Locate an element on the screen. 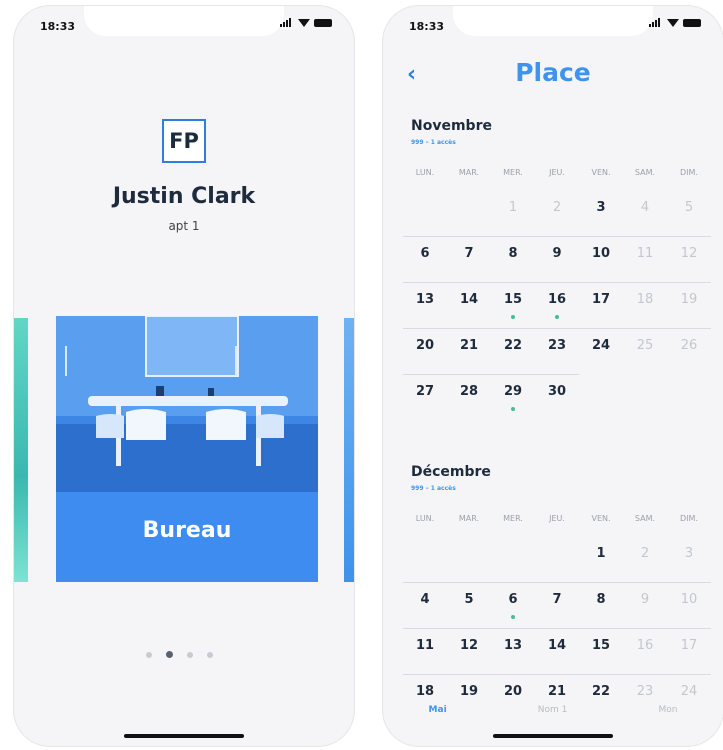 Image resolution: width=723 pixels, height=750 pixels. week-row: 13 14 15 16 17 18 19 is located at coordinates (557, 304).